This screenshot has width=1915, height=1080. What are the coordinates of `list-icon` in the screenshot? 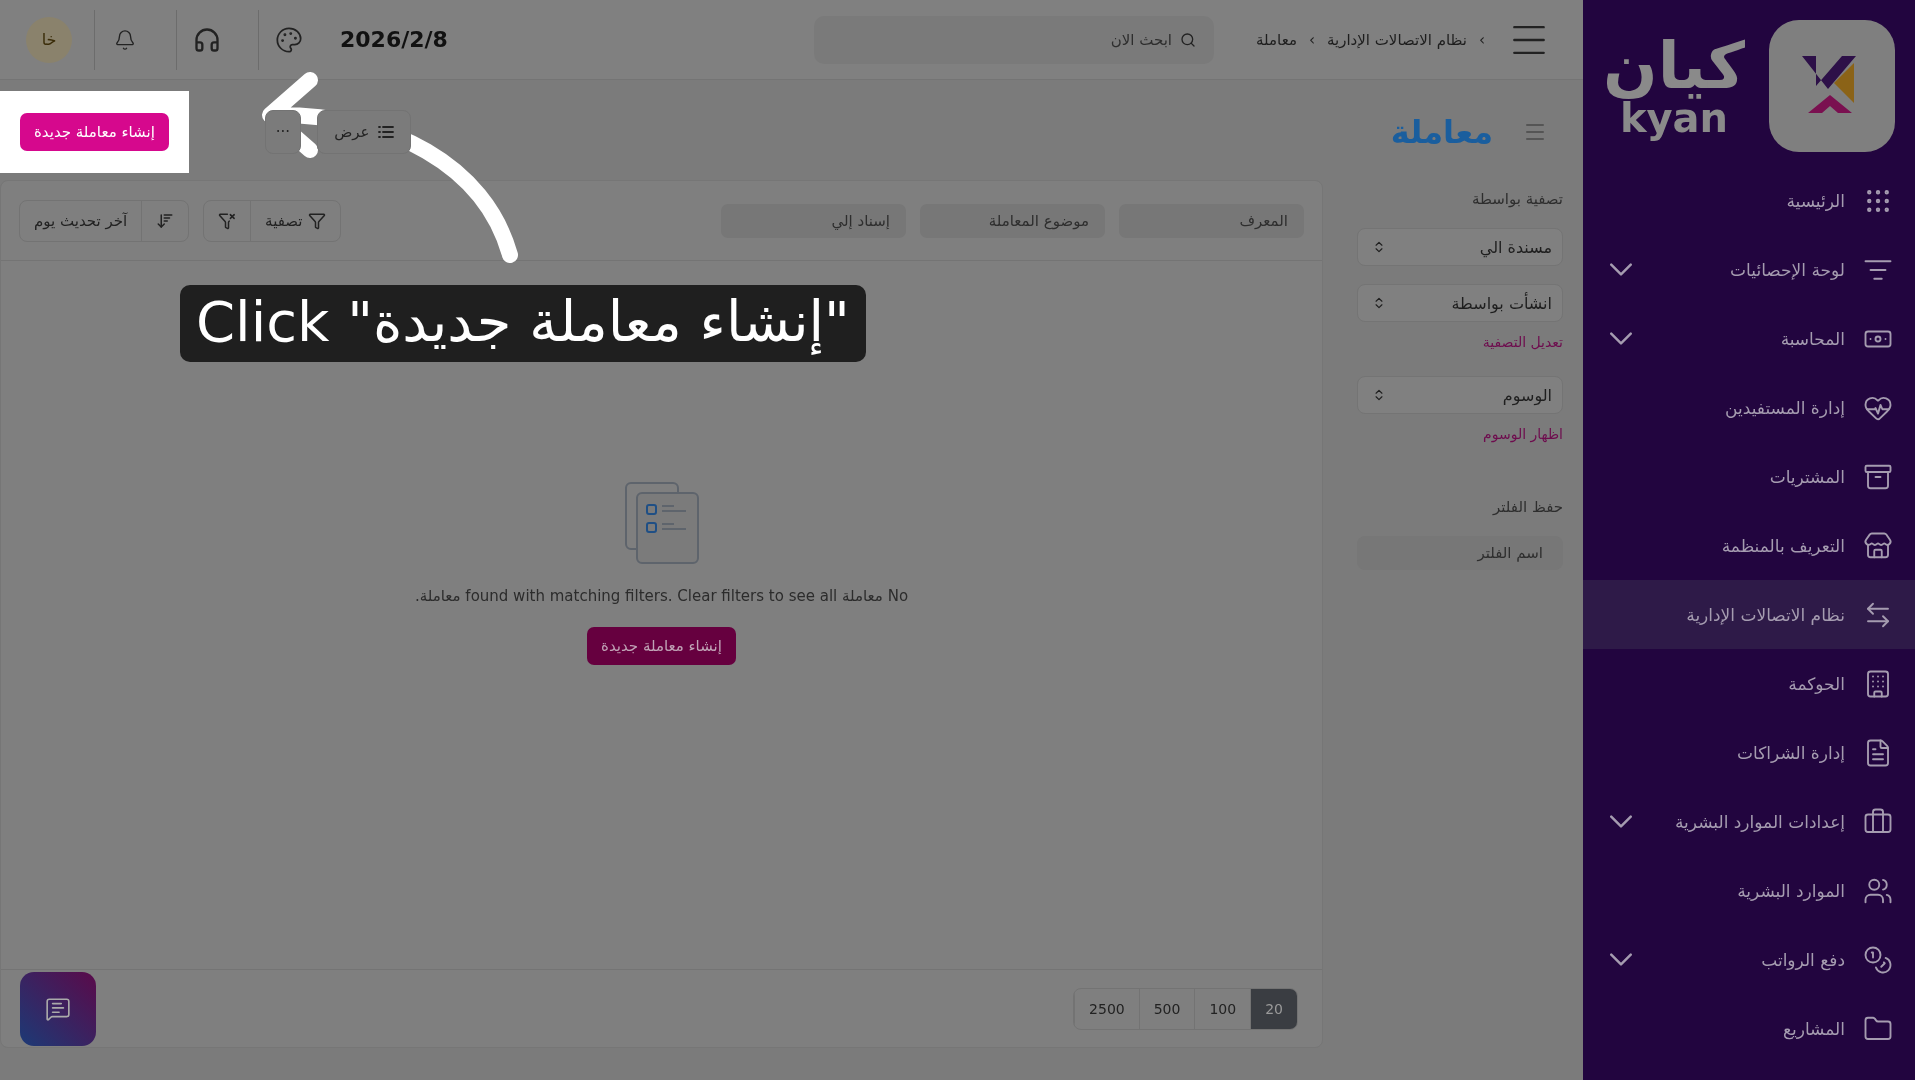 It's located at (385, 132).